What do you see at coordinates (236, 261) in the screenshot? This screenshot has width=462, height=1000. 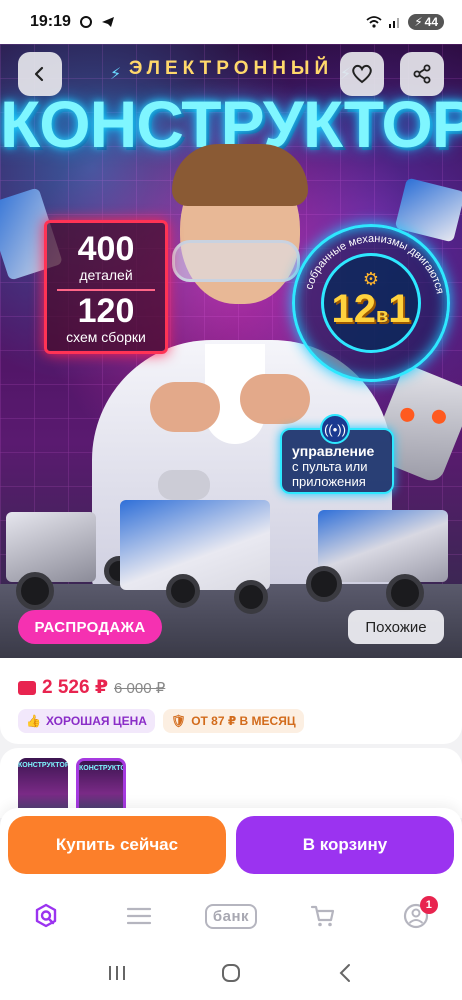 I see `safety-goggles` at bounding box center [236, 261].